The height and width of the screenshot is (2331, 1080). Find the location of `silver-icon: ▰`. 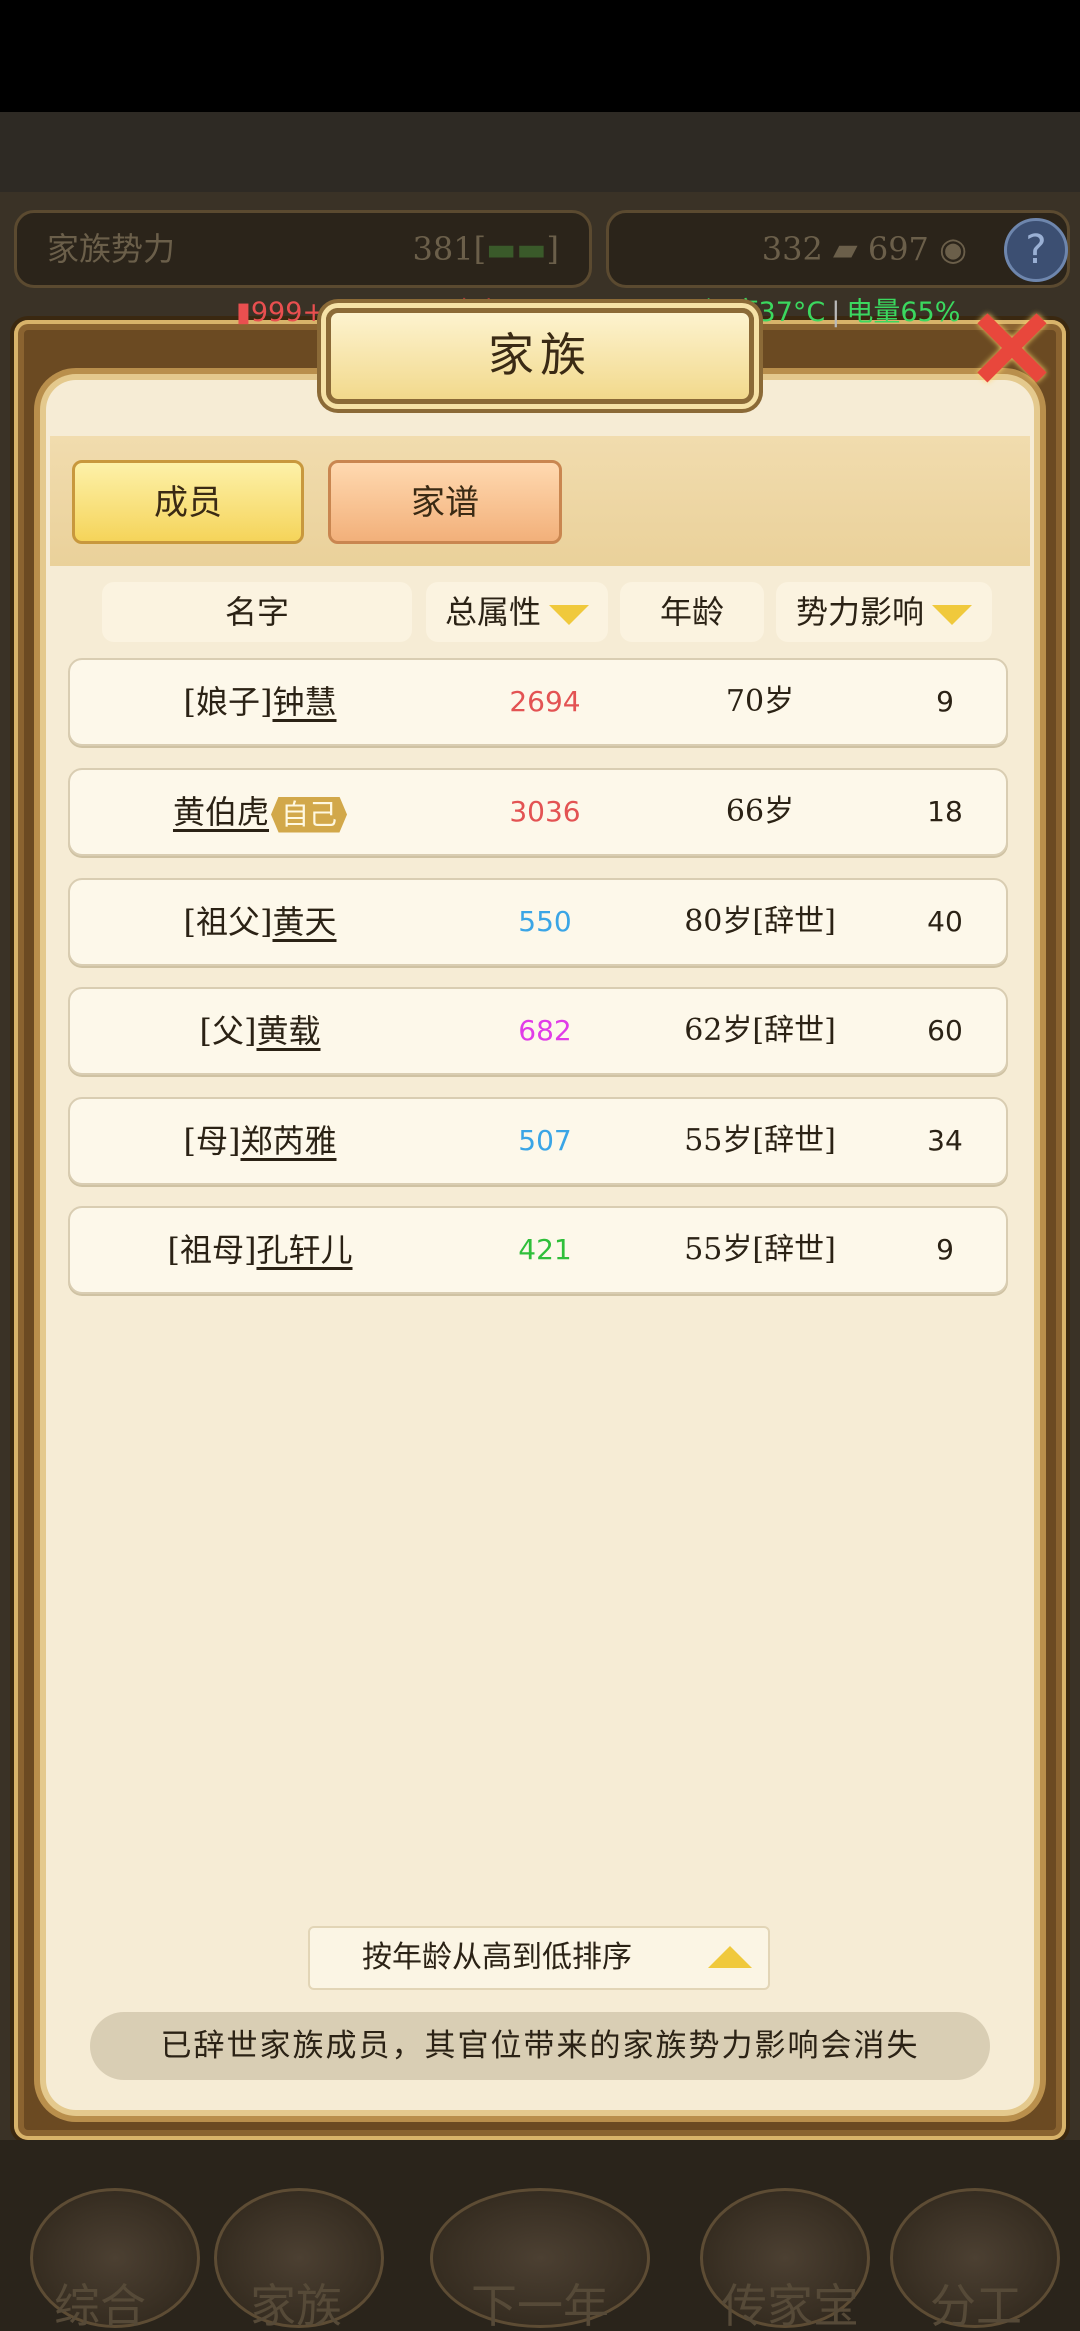

silver-icon: ▰ is located at coordinates (845, 249).